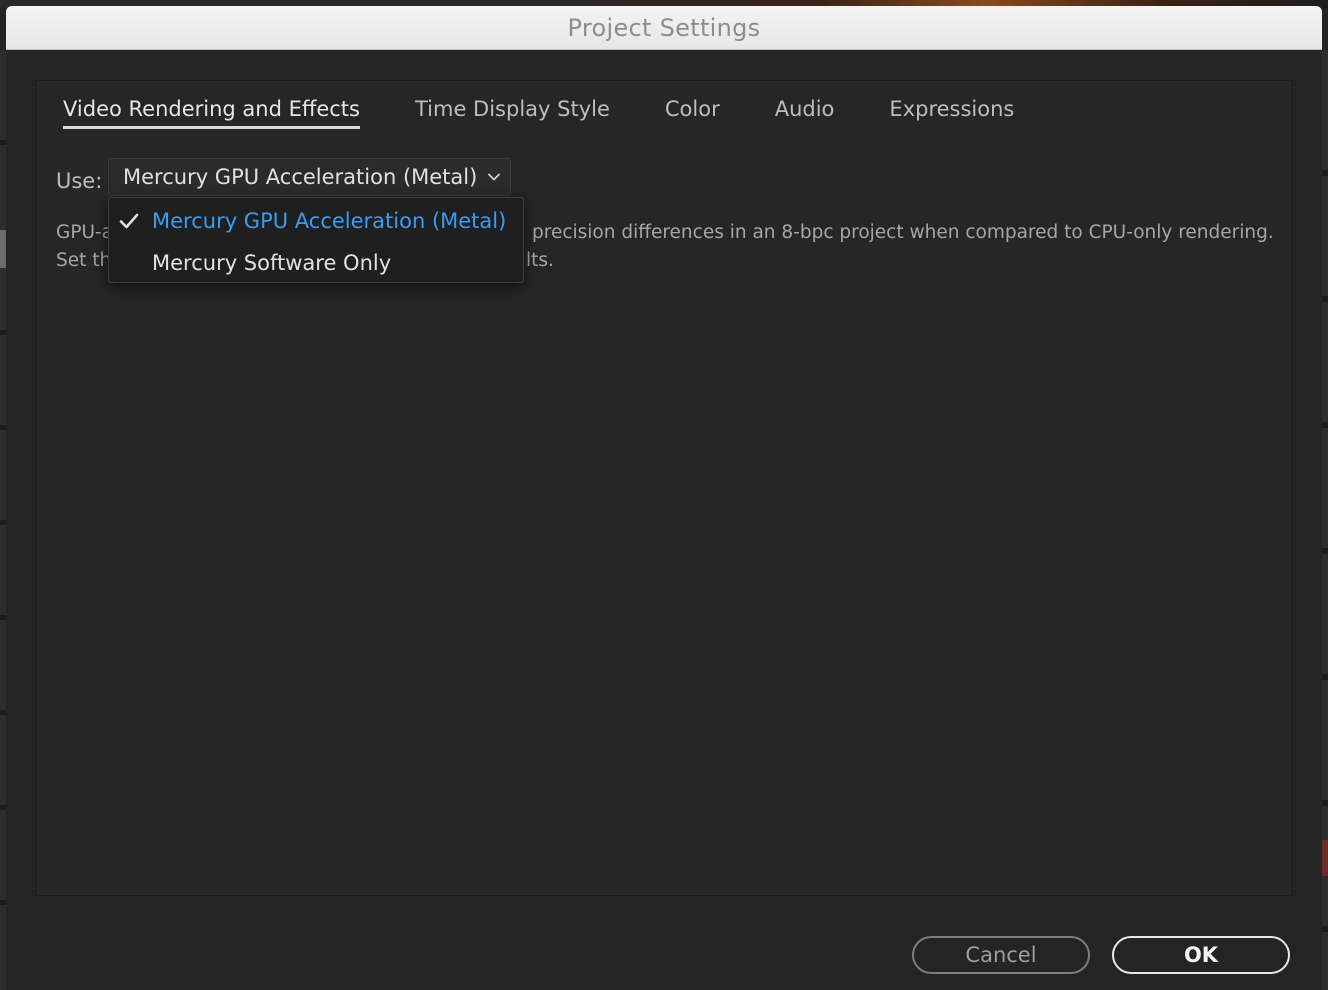 Image resolution: width=1328 pixels, height=990 pixels. Describe the element at coordinates (85, 232) in the screenshot. I see `description-line-1-start: GPU-a` at that location.